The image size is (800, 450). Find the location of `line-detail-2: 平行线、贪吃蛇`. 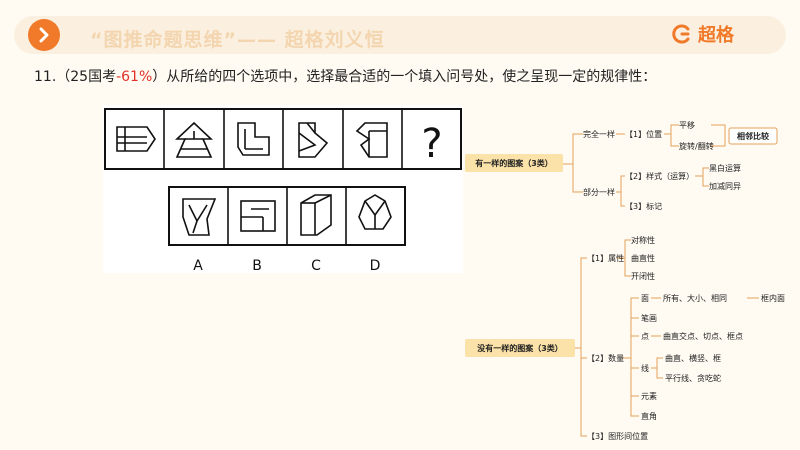

line-detail-2: 平行线、贪吃蛇 is located at coordinates (693, 378).